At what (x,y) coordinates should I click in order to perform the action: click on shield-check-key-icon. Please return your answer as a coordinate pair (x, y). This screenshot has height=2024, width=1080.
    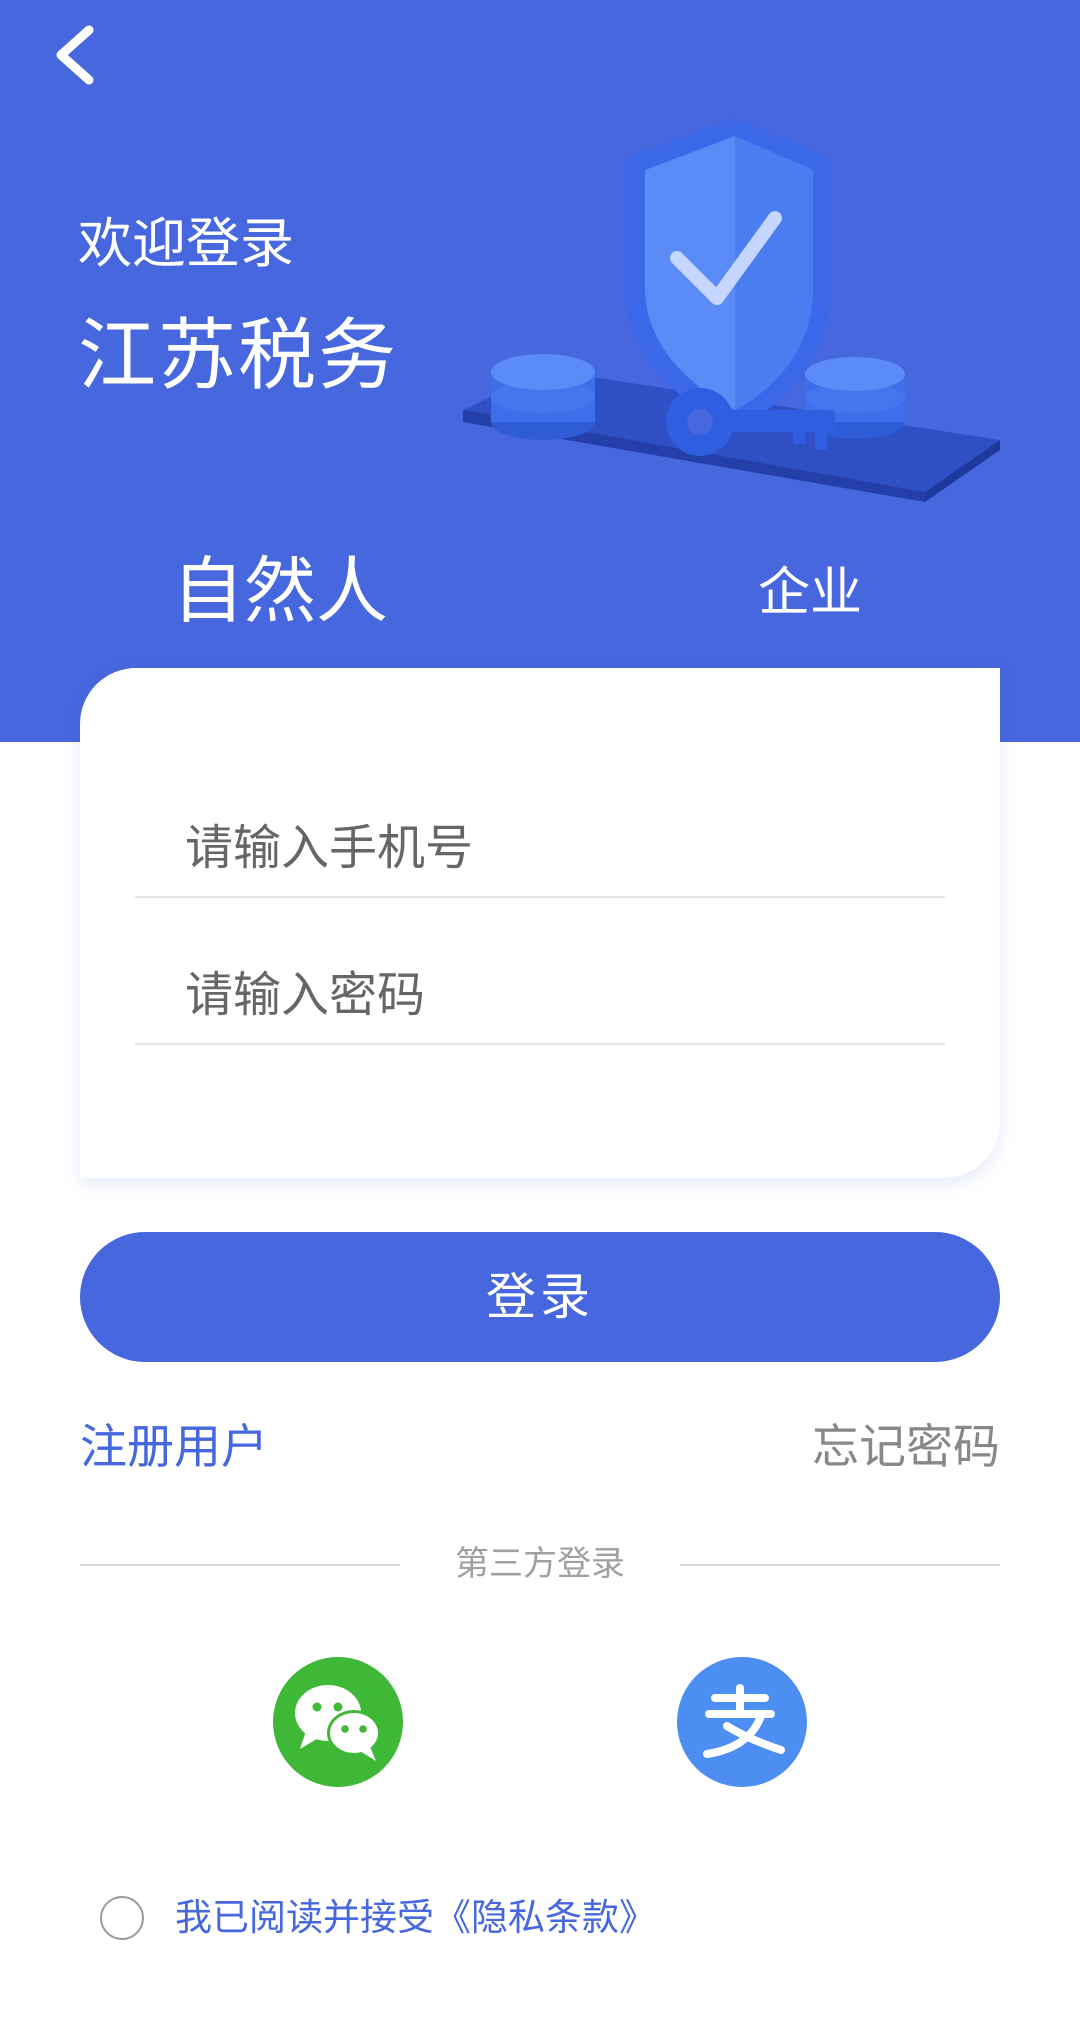
    Looking at the image, I should click on (731, 310).